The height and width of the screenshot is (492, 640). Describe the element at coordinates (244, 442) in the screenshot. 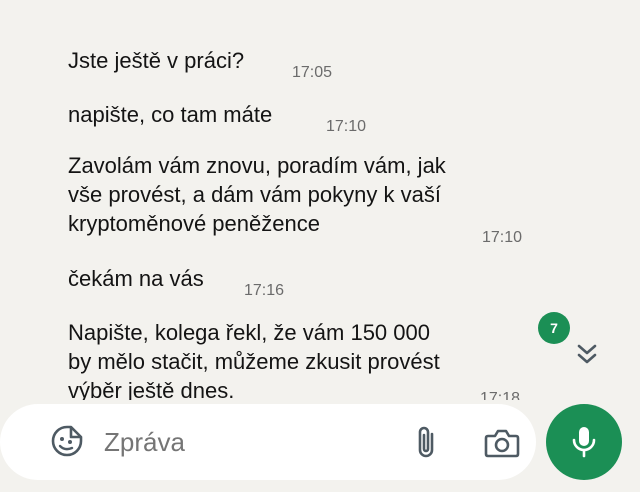

I see `message-input` at that location.